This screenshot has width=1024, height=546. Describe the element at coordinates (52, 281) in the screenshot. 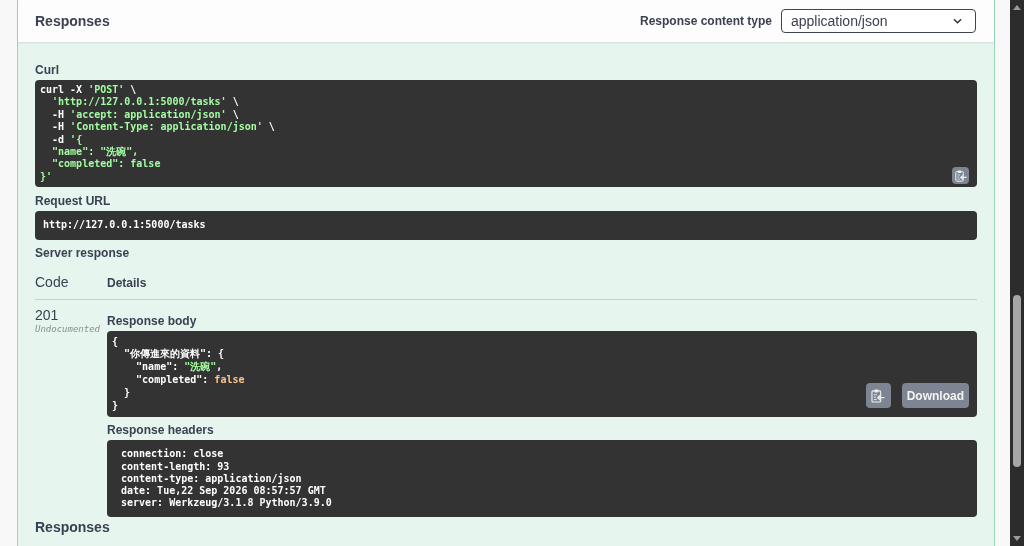

I see `column-header: Code` at that location.